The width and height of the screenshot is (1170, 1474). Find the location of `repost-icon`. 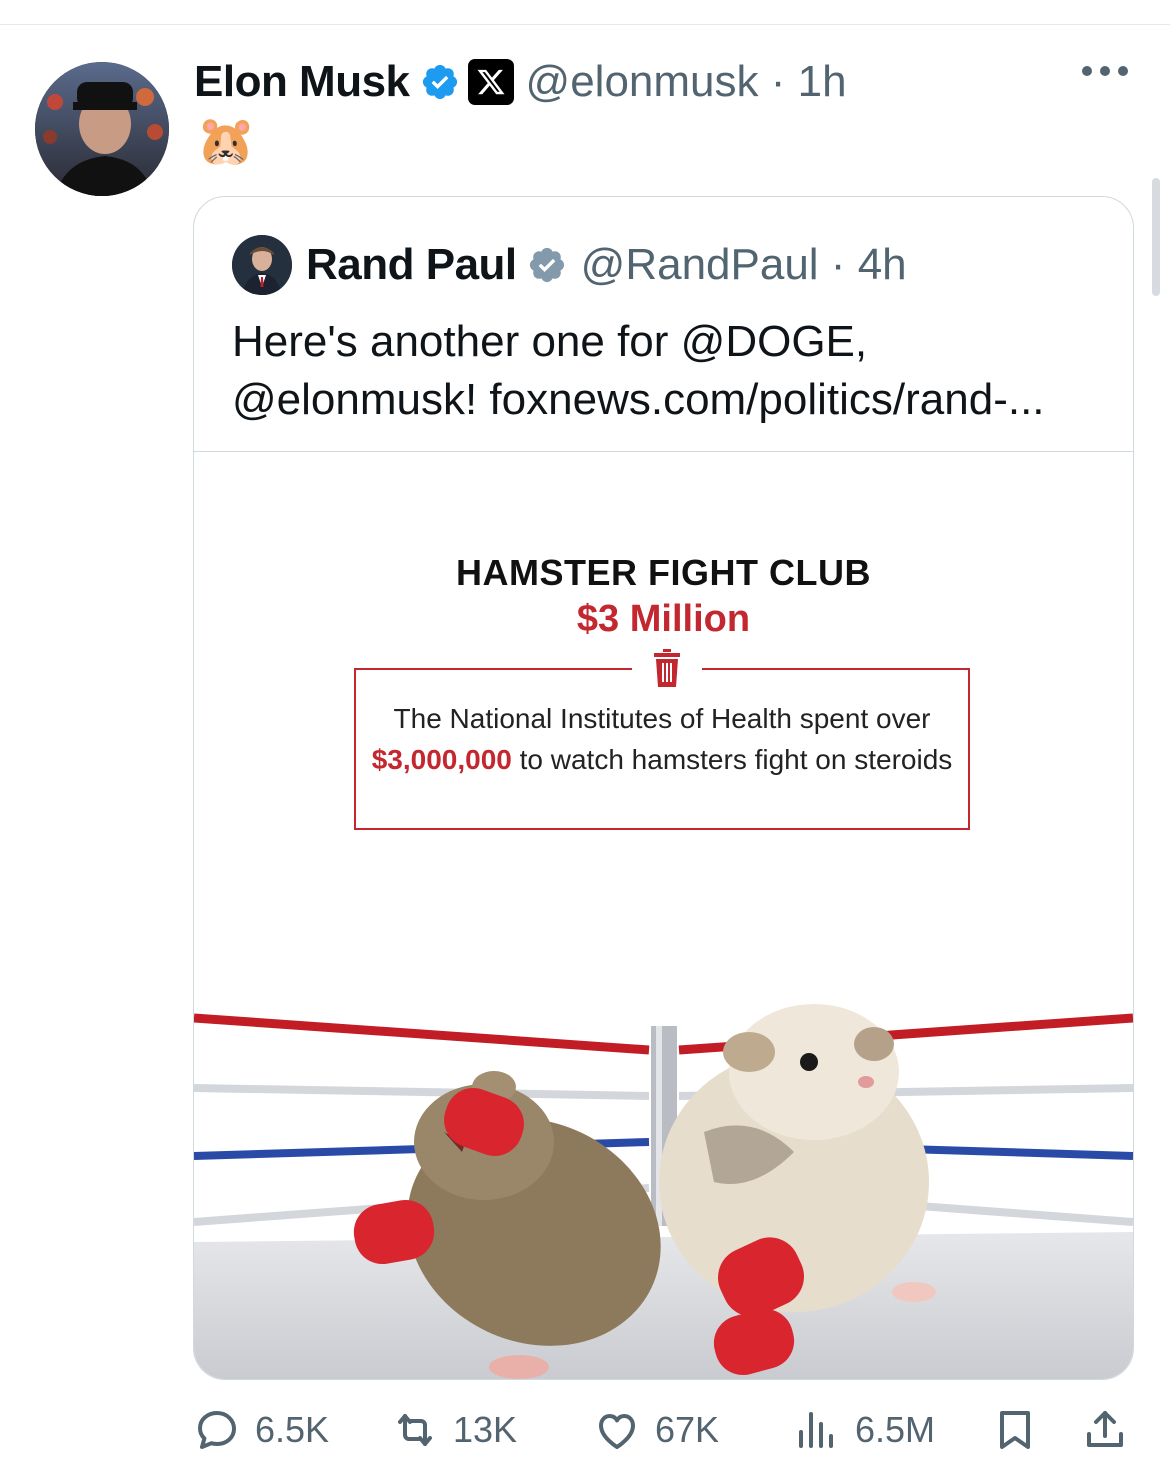

repost-icon is located at coordinates (415, 1430).